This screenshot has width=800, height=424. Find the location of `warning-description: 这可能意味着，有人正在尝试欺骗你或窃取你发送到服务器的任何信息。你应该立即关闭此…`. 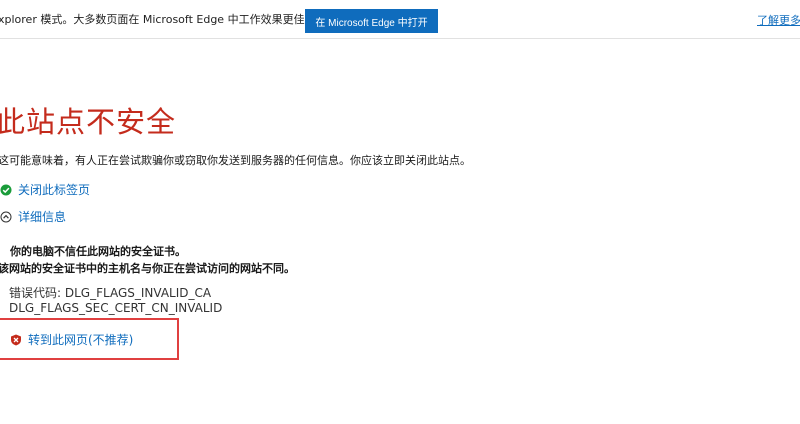

warning-description: 这可能意味着，有人正在尝试欺骗你或窃取你发送到服务器的任何信息。你应该立即关闭此… is located at coordinates (235, 160).